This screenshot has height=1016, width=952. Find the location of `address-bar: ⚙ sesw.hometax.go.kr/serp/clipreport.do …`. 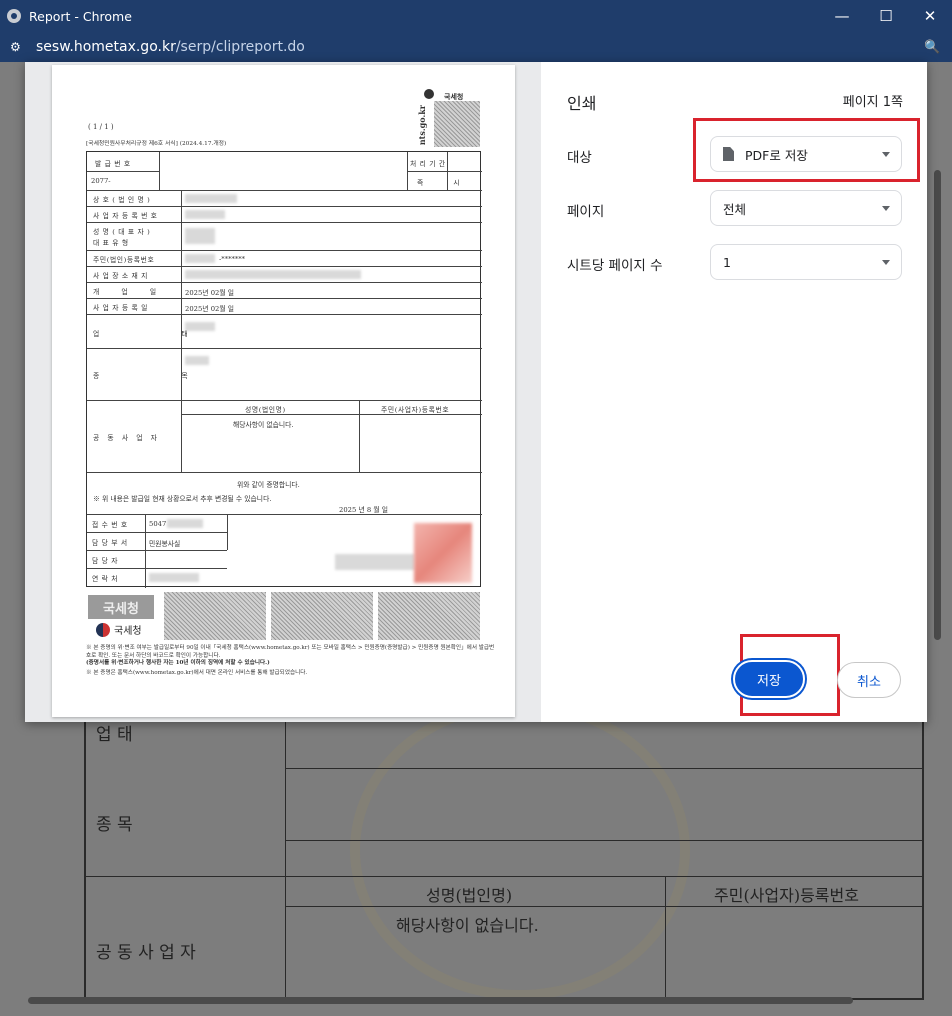

address-bar: ⚙ sesw.hometax.go.kr/serp/clipreport.do … is located at coordinates (476, 47).